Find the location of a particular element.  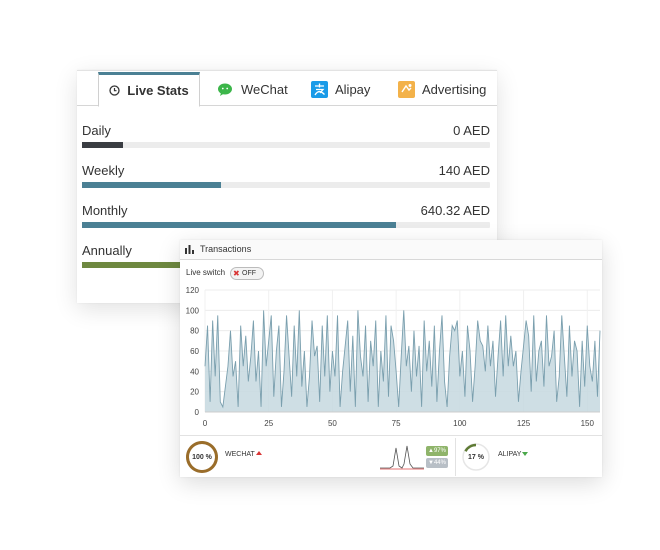

tab-label: Advertising is located at coordinates (454, 89).